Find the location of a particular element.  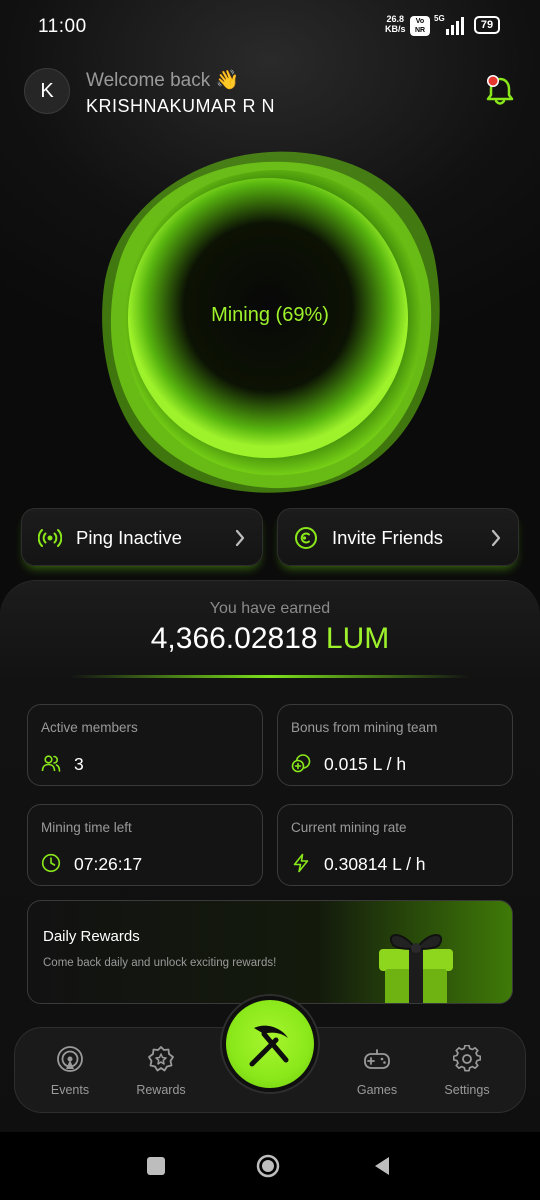

ping-label: Ping Inactive is located at coordinates (129, 537).